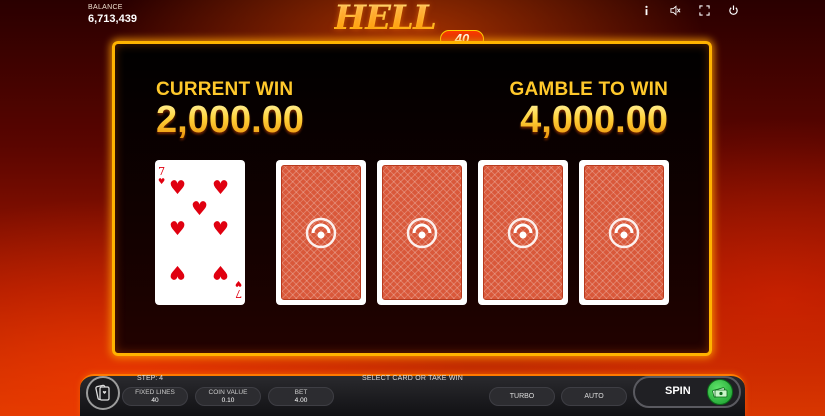 Image resolution: width=825 pixels, height=416 pixels. What do you see at coordinates (720, 392) in the screenshot?
I see `take-win-money-icon` at bounding box center [720, 392].